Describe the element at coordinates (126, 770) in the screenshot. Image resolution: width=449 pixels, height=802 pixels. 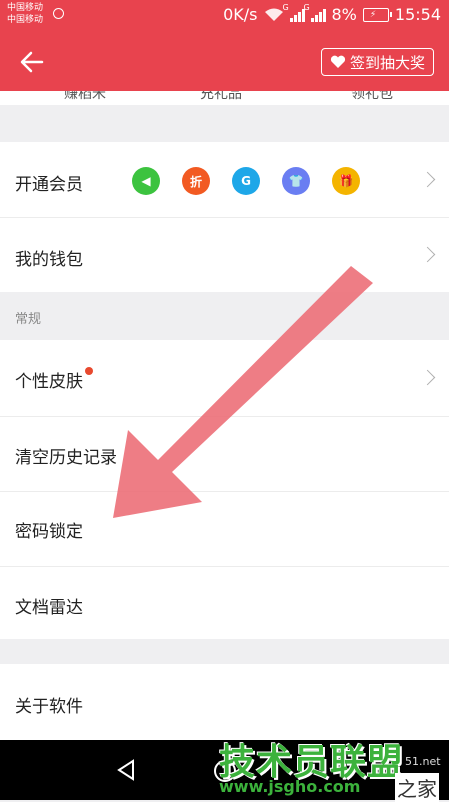
I see `nav-back-icon` at that location.